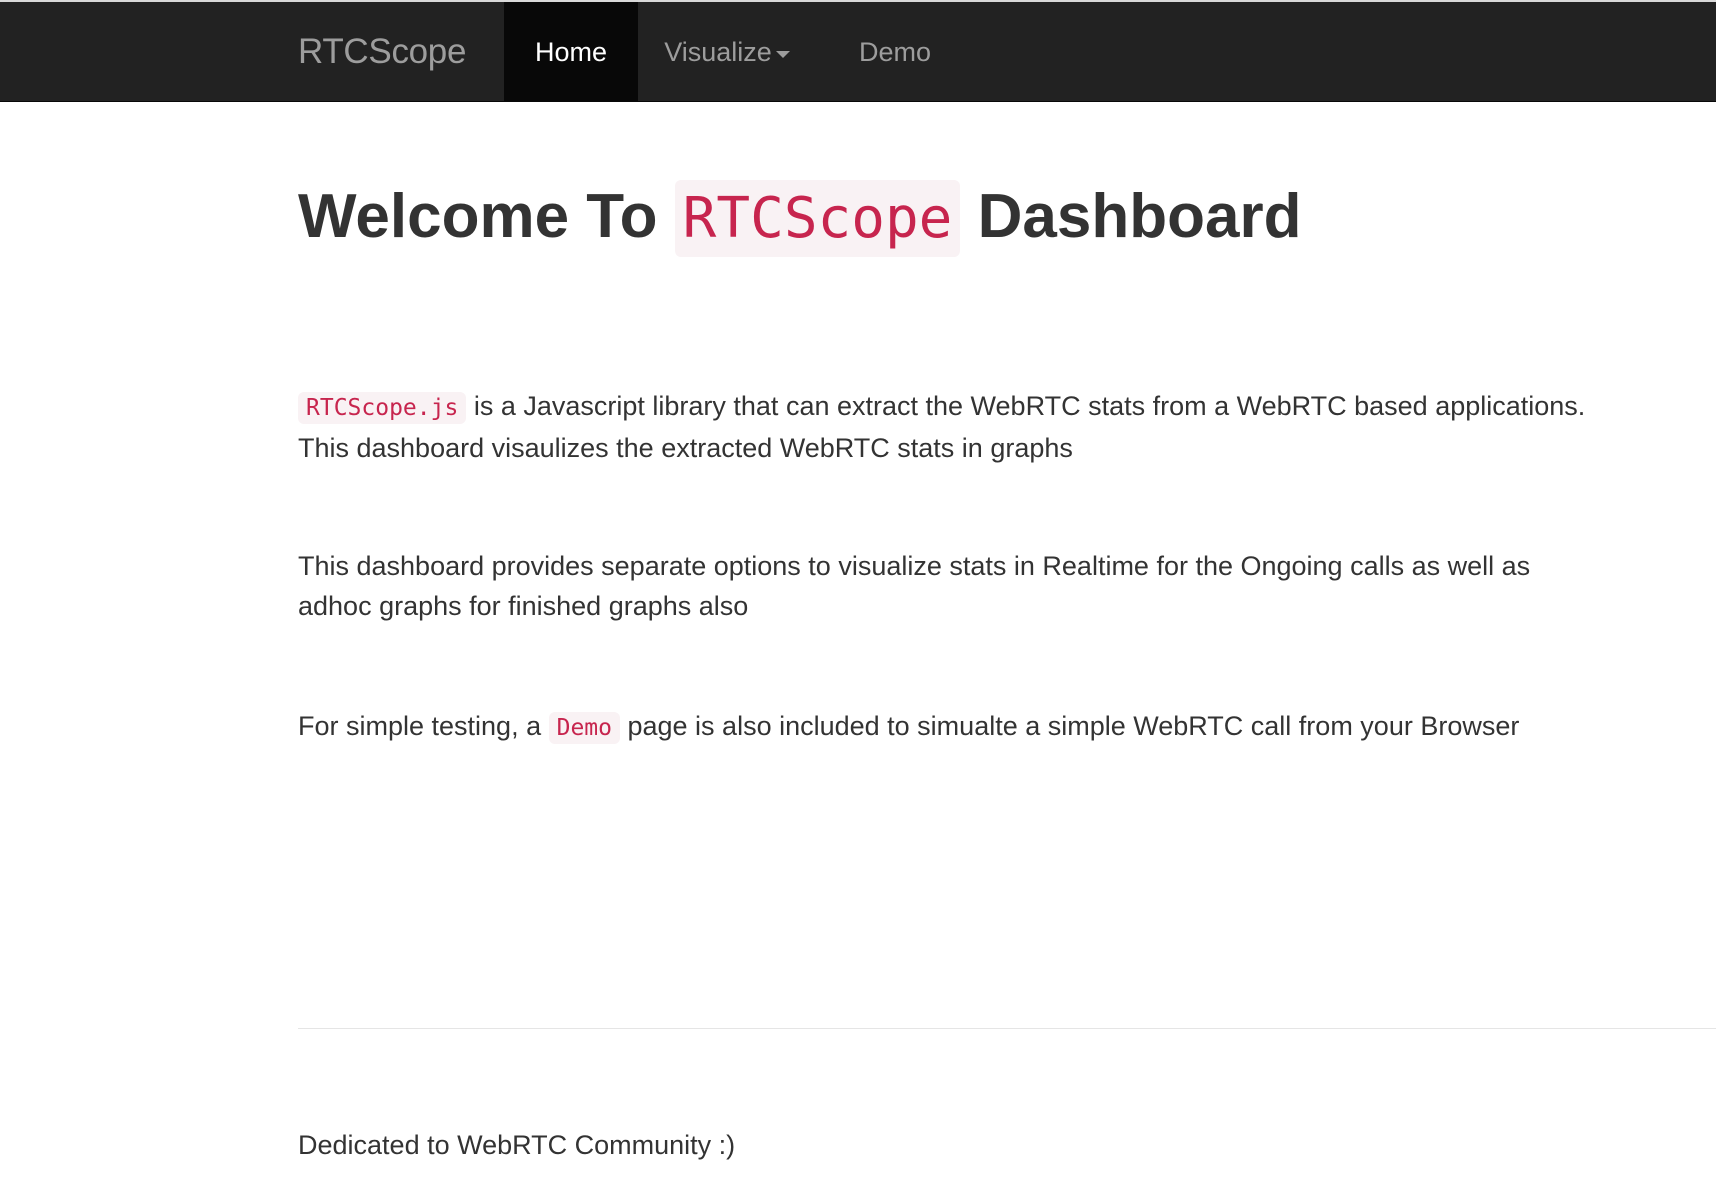  I want to click on nav-item-home: Home, so click(571, 52).